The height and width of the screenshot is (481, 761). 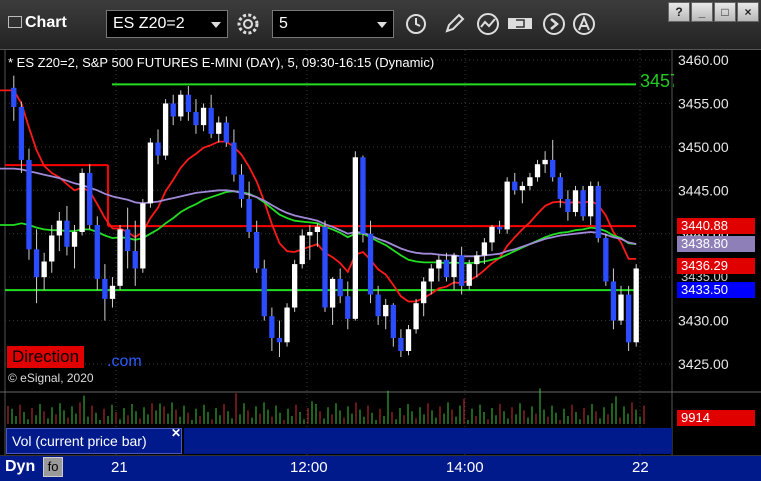 What do you see at coordinates (167, 24) in the screenshot?
I see `symbol-selector: ES Z20=2` at bounding box center [167, 24].